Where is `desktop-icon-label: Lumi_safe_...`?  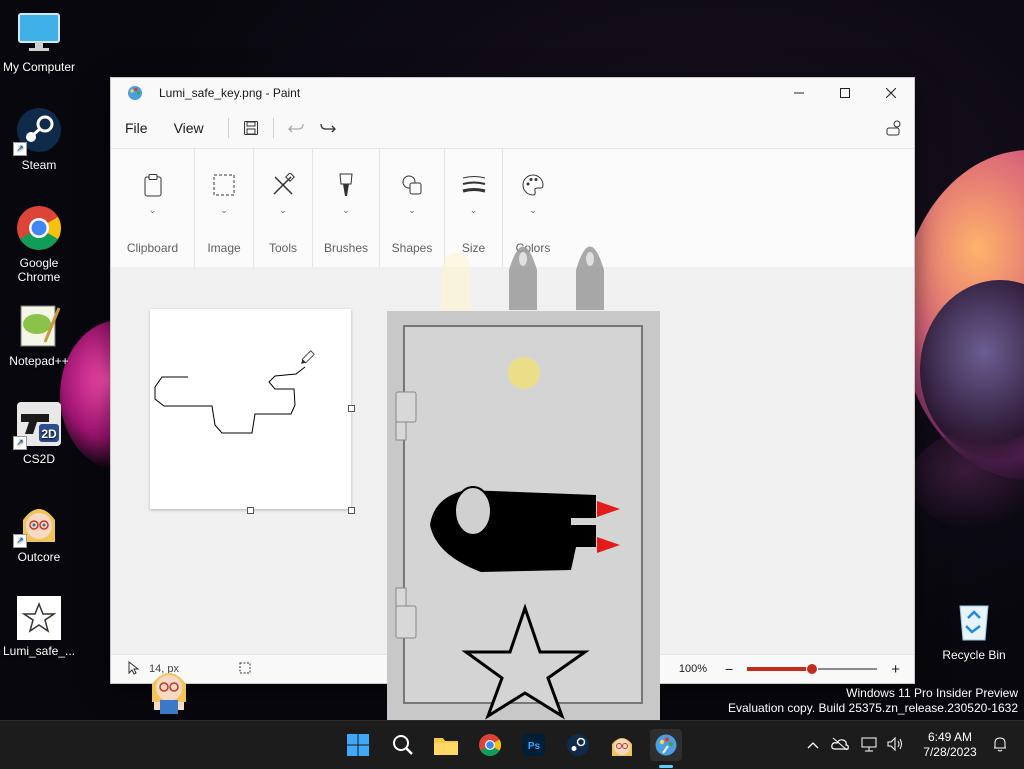
desktop-icon-label: Lumi_safe_... is located at coordinates (39, 651).